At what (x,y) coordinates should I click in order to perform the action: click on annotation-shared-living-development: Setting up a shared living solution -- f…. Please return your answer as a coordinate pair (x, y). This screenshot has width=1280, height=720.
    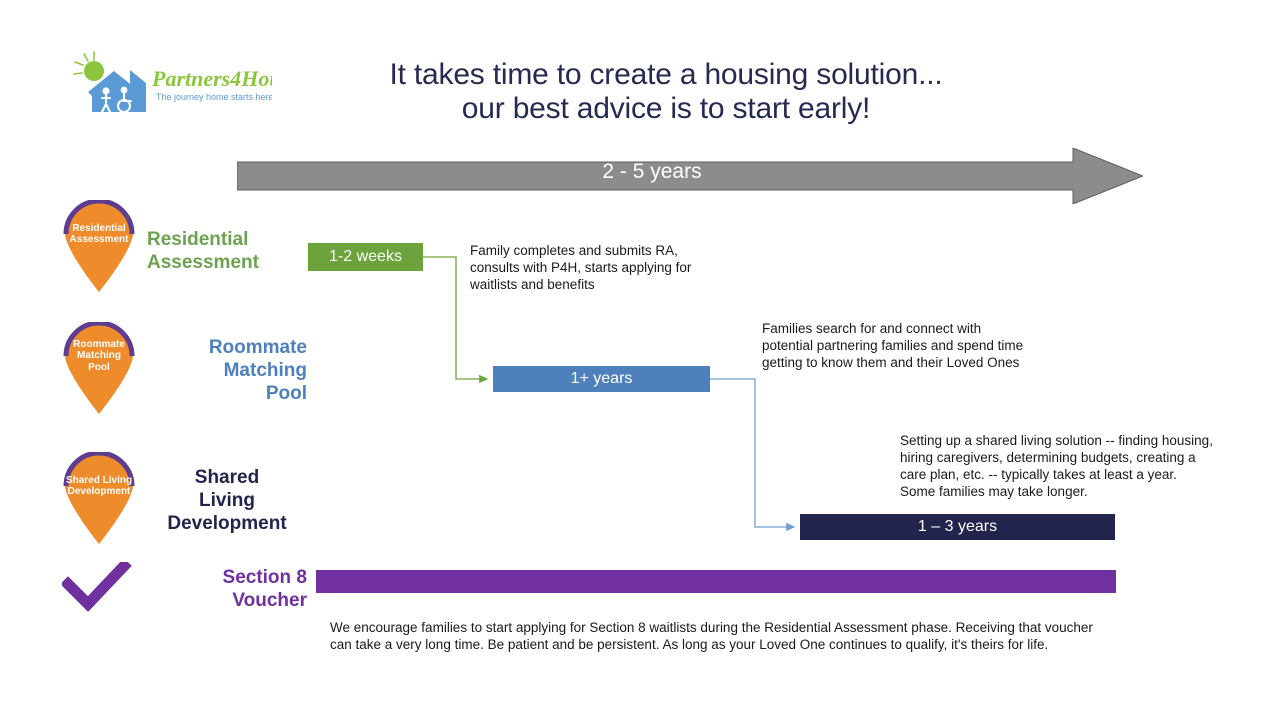
    Looking at the image, I should click on (1056, 466).